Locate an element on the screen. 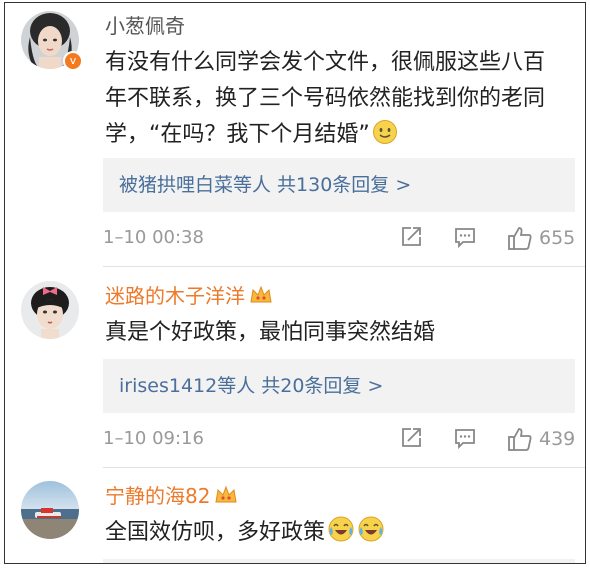 This screenshot has height=568, width=590. username-text: 迷路的木子洋洋 is located at coordinates (175, 296).